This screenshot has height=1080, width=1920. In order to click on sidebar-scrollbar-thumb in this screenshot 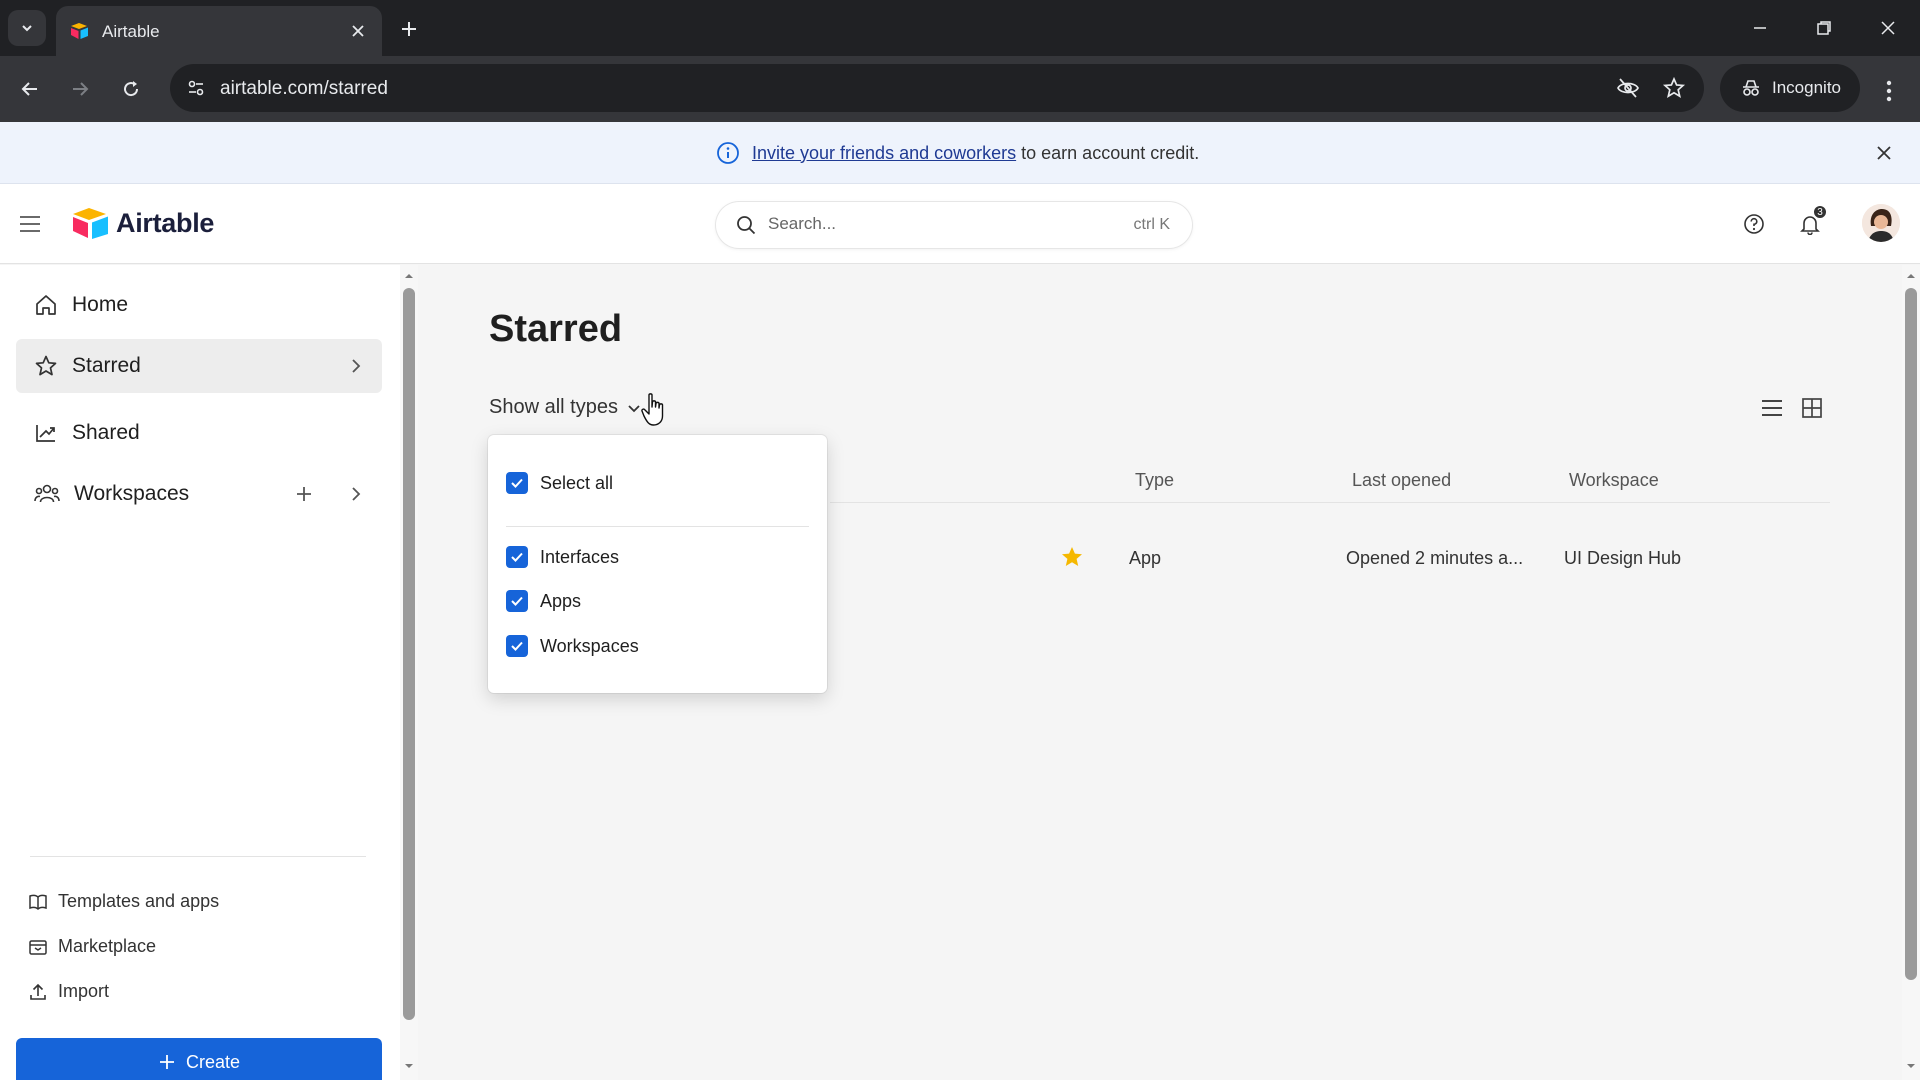, I will do `click(409, 654)`.